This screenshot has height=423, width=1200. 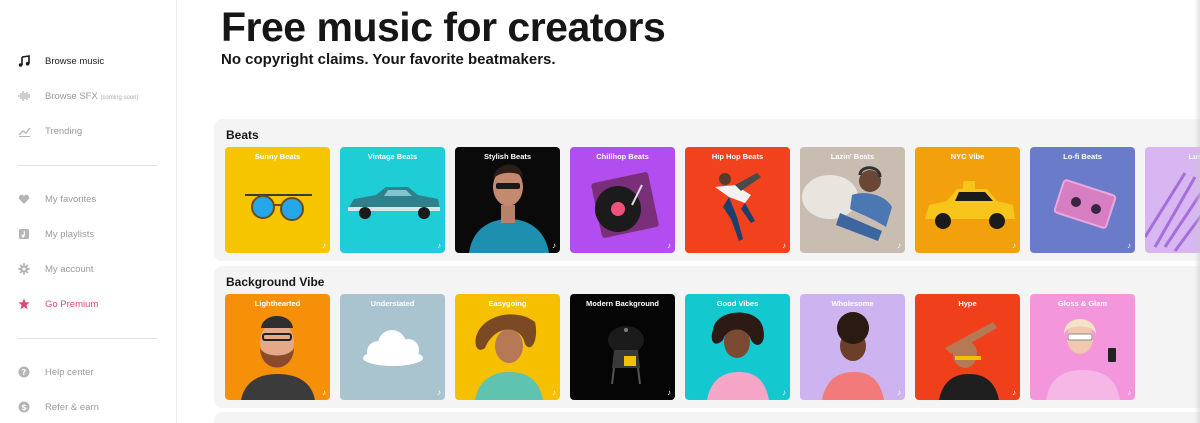 I want to click on card-title: Hip Hop Beats, so click(x=737, y=156).